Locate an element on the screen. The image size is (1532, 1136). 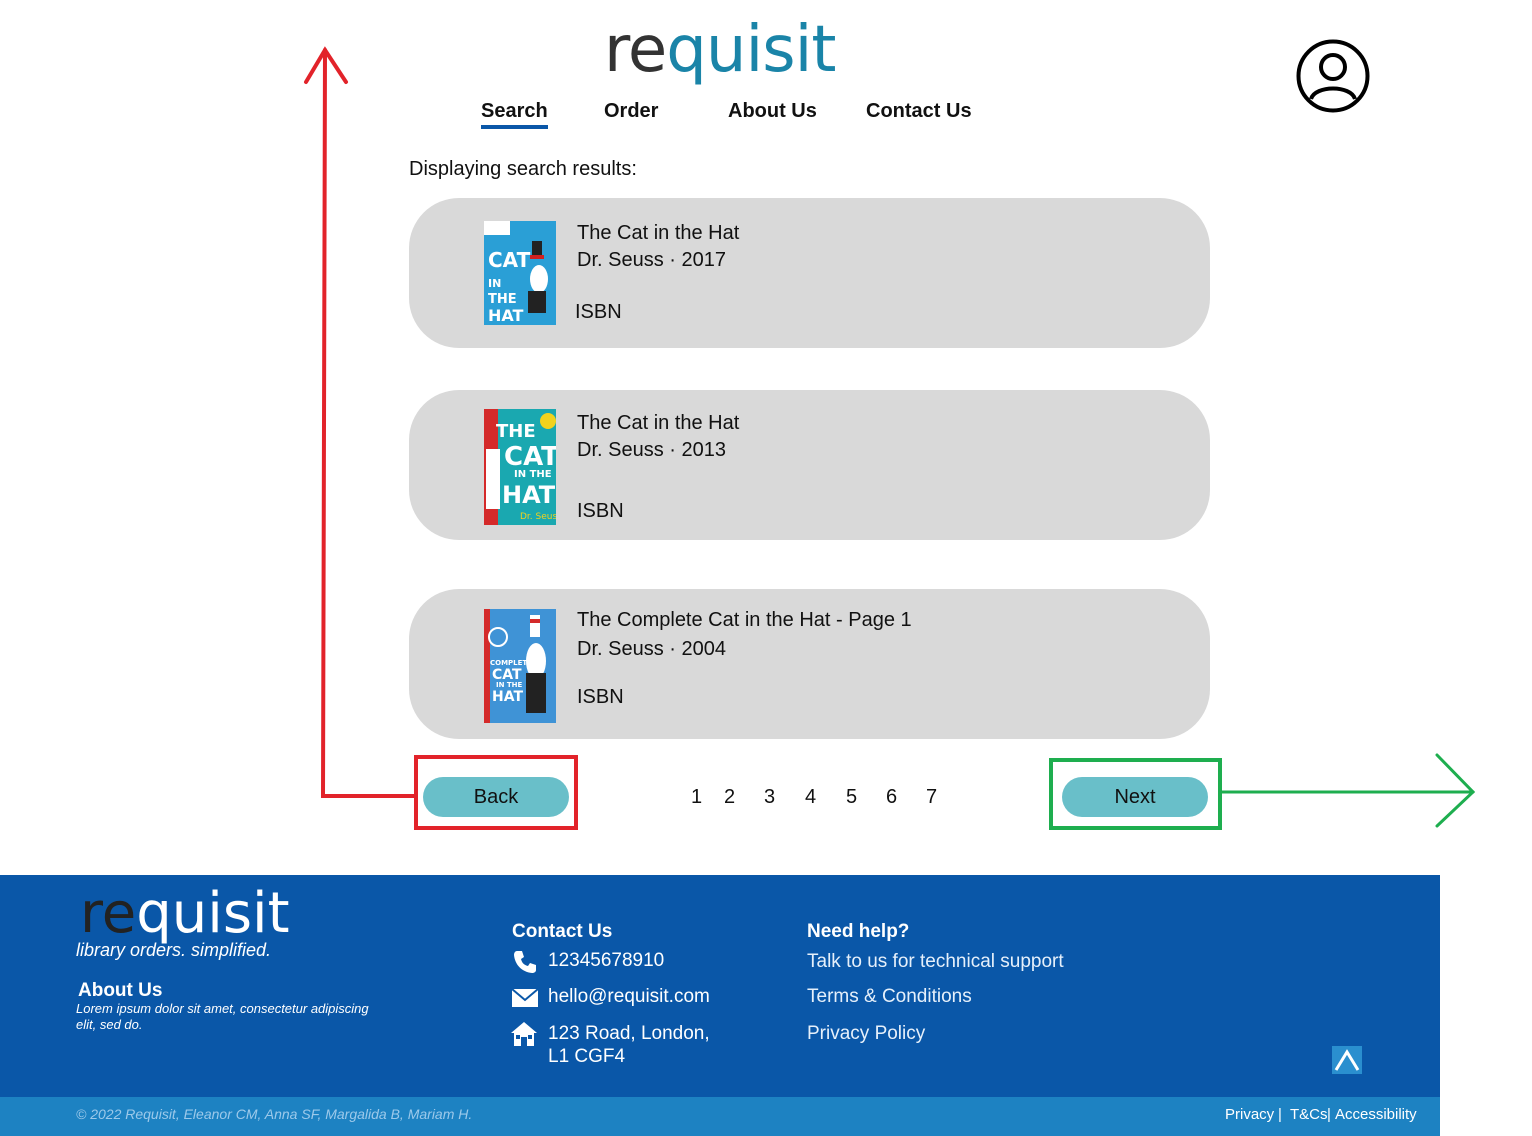
footer-logo-part-re: re is located at coordinates (108, 913).